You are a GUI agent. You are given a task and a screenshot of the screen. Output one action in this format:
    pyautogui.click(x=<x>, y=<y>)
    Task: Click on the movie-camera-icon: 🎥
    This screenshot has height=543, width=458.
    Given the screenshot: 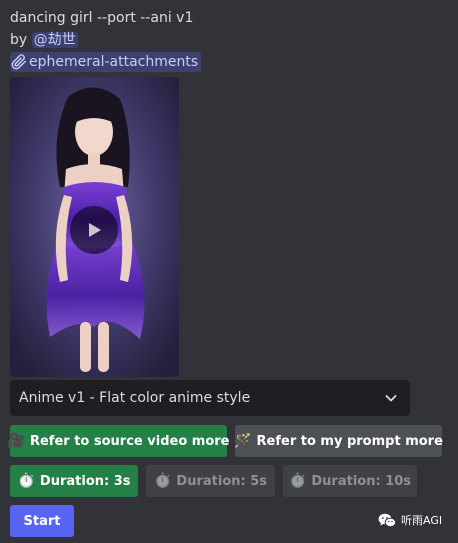 What is the action you would take?
    pyautogui.click(x=16, y=441)
    